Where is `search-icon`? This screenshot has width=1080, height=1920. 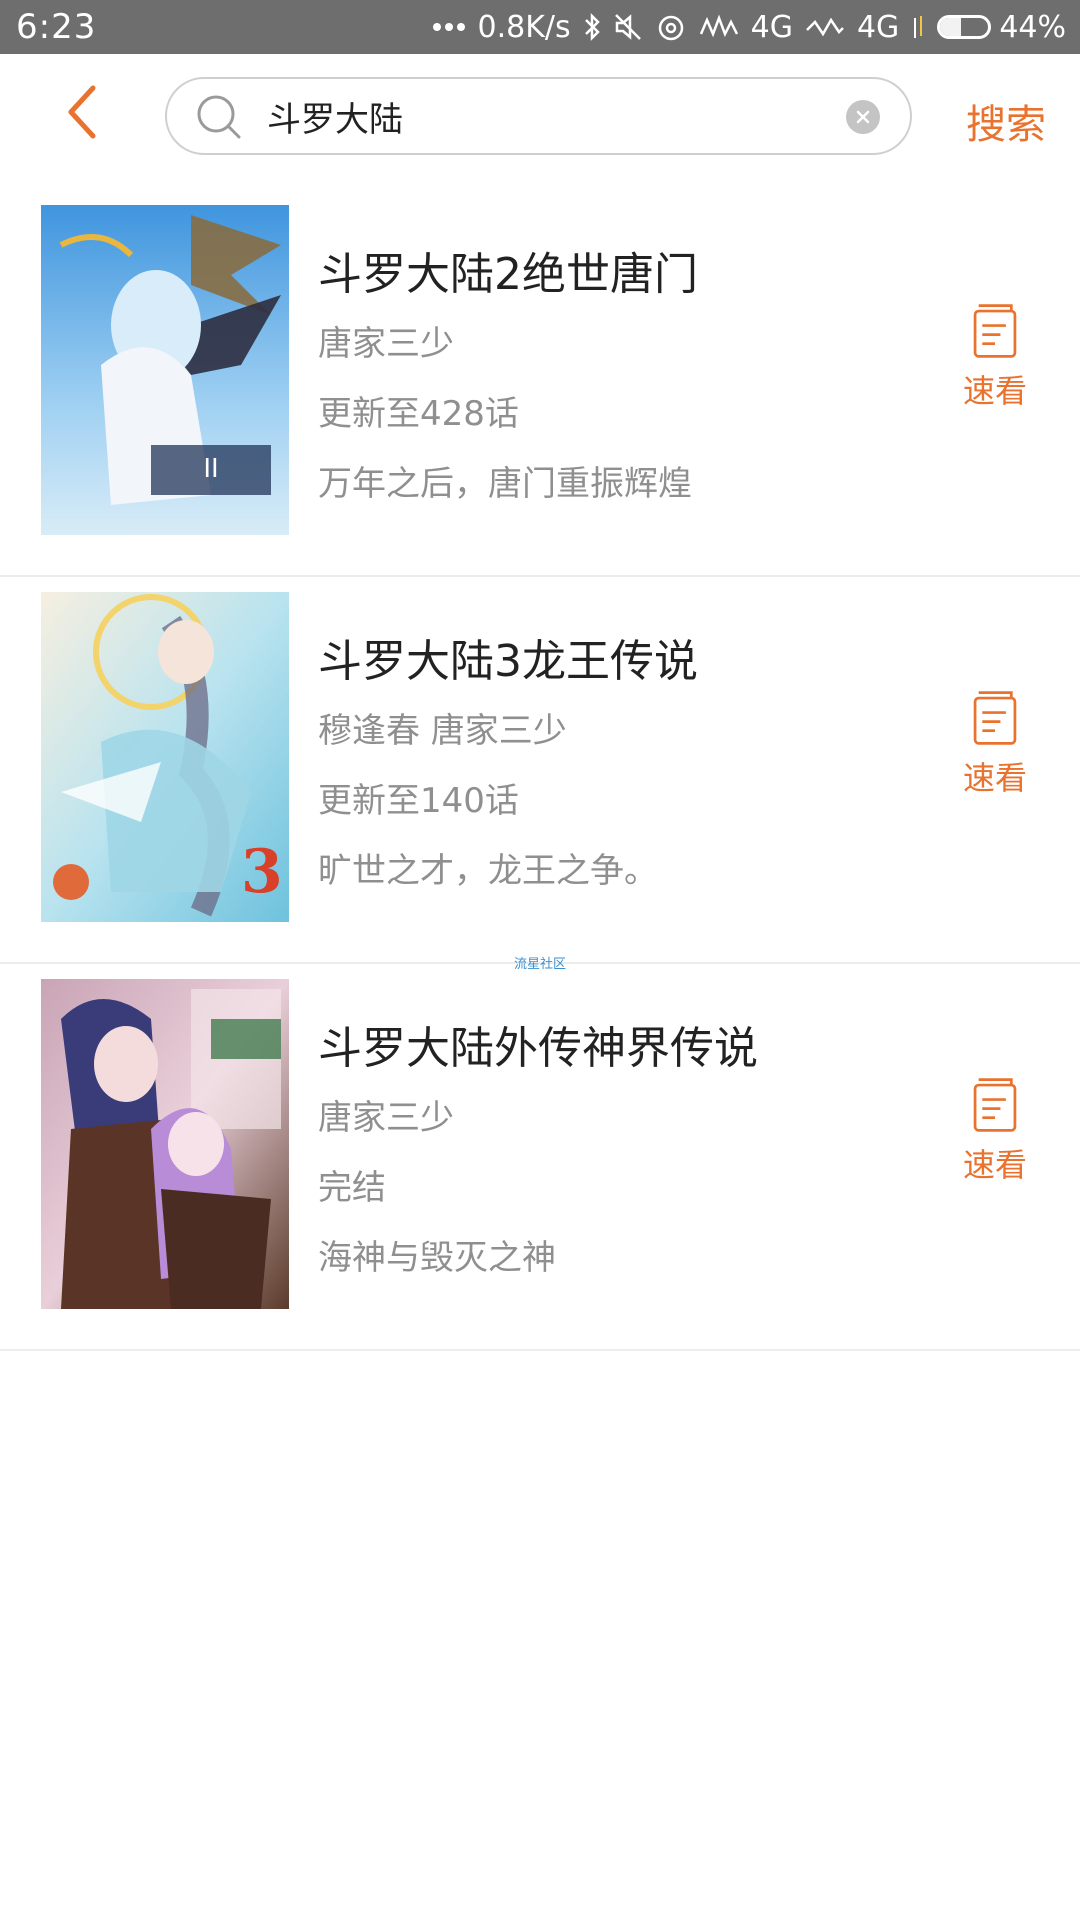
search-icon is located at coordinates (219, 117).